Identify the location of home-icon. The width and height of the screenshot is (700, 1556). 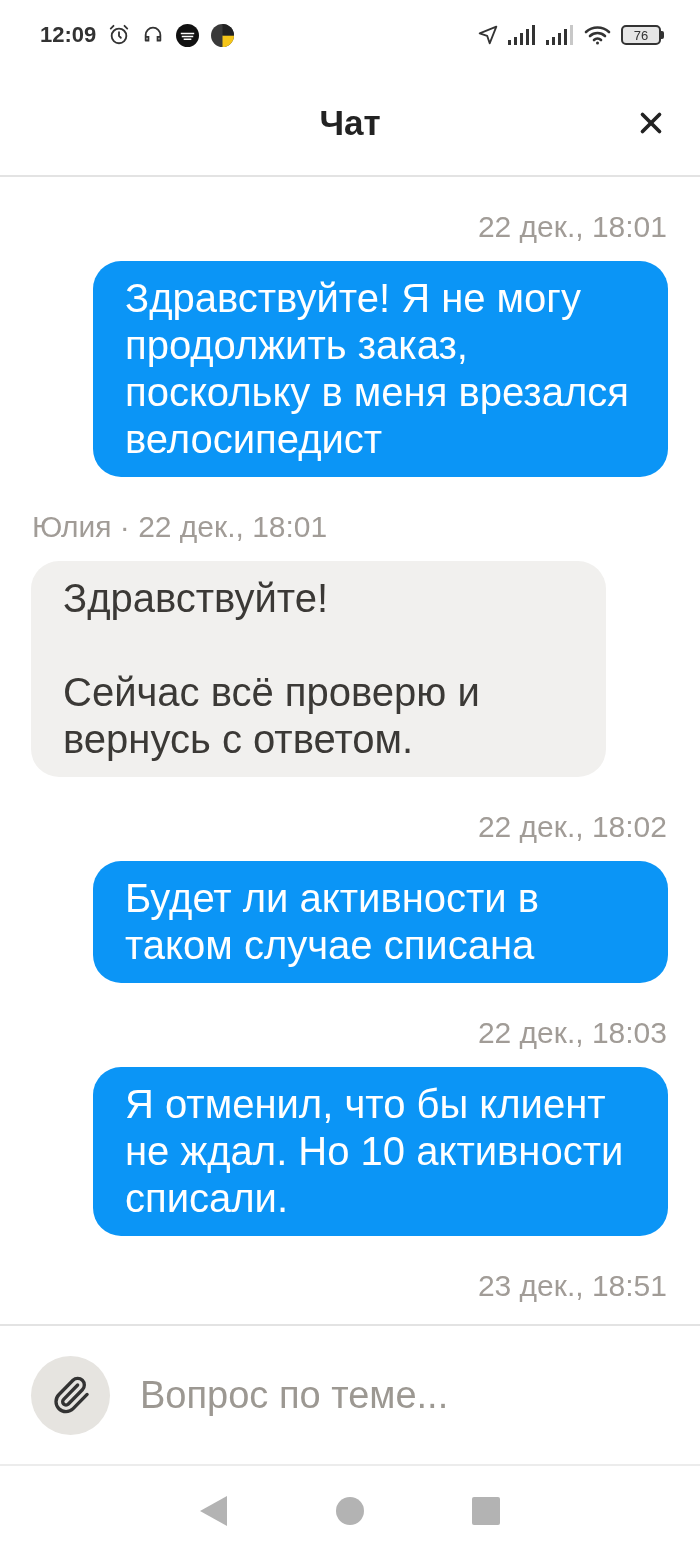
(350, 1511).